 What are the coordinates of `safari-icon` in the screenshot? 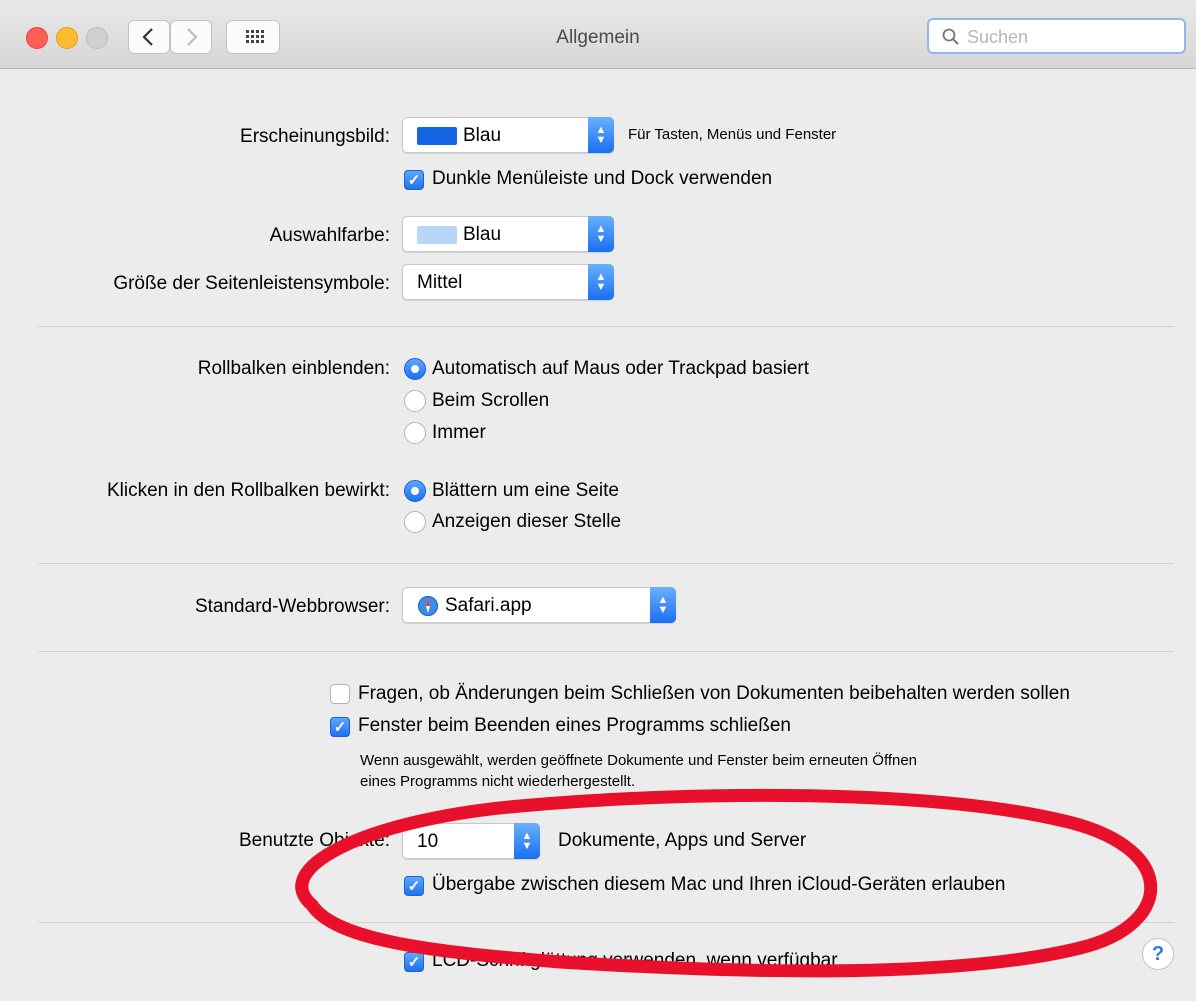 It's located at (428, 606).